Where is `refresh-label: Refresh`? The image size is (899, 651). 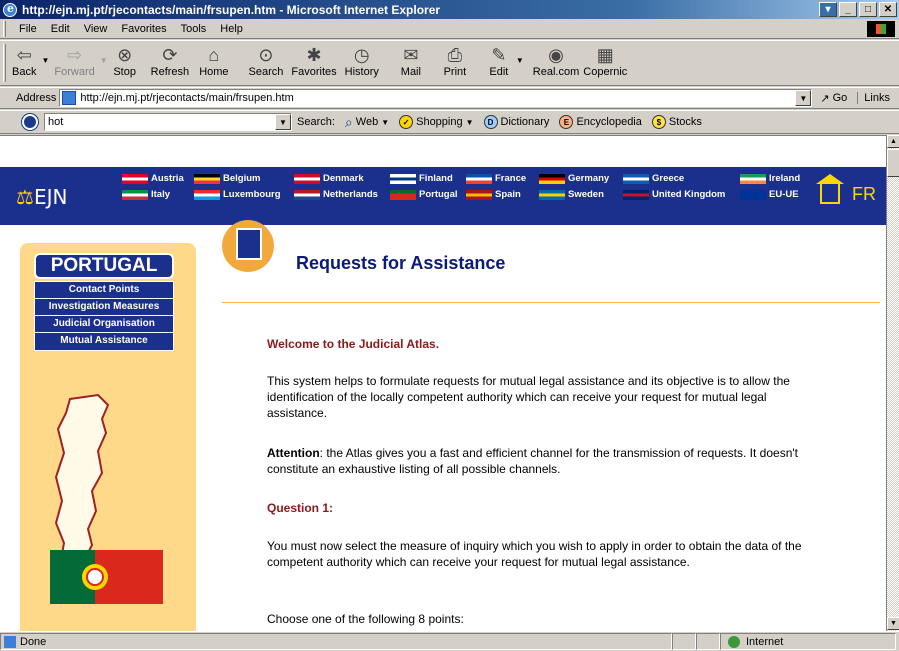 refresh-label: Refresh is located at coordinates (170, 72).